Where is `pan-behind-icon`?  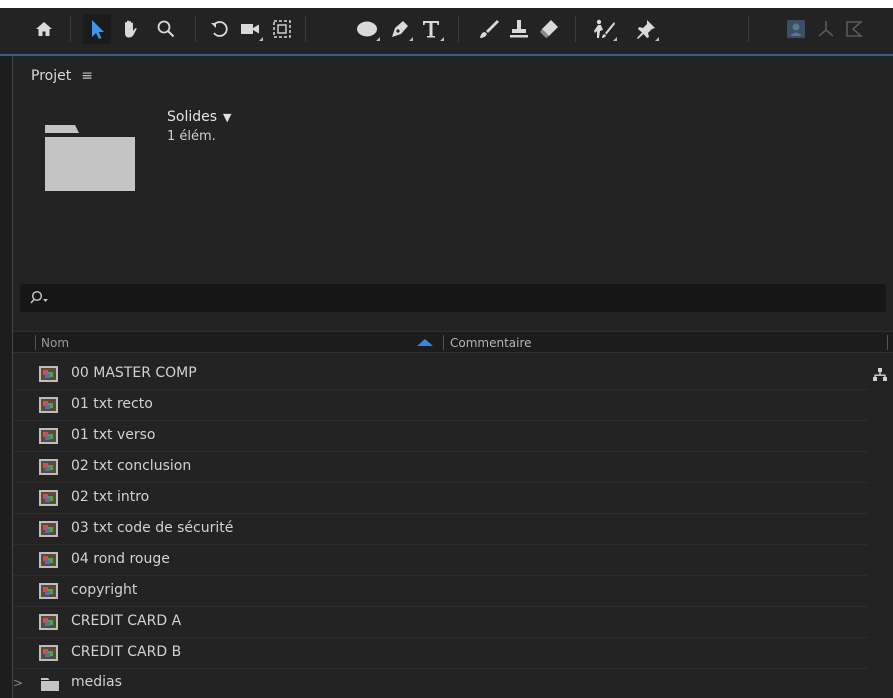
pan-behind-icon is located at coordinates (282, 29).